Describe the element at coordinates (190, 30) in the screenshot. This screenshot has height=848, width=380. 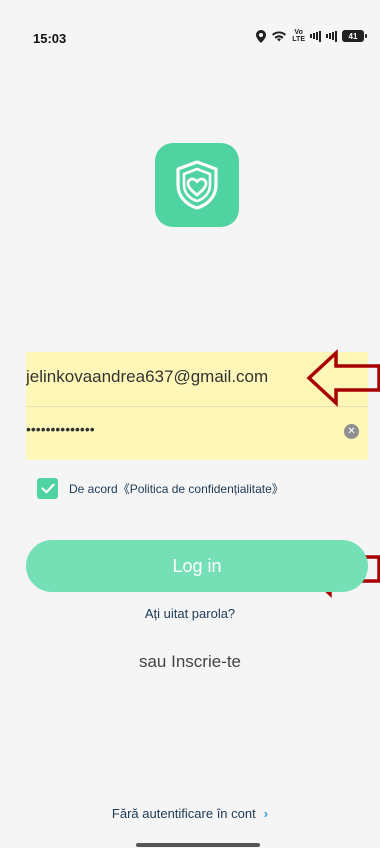
I see `status-bar: 15:03 Vo LTE 41` at that location.